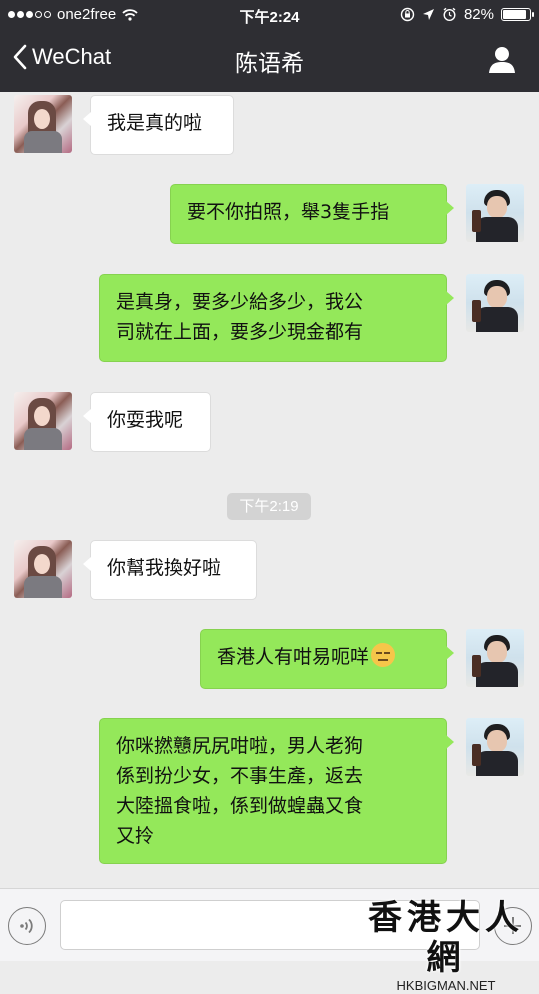  I want to click on message-text-line: 是真身，要多少給多少，我公, so click(240, 302).